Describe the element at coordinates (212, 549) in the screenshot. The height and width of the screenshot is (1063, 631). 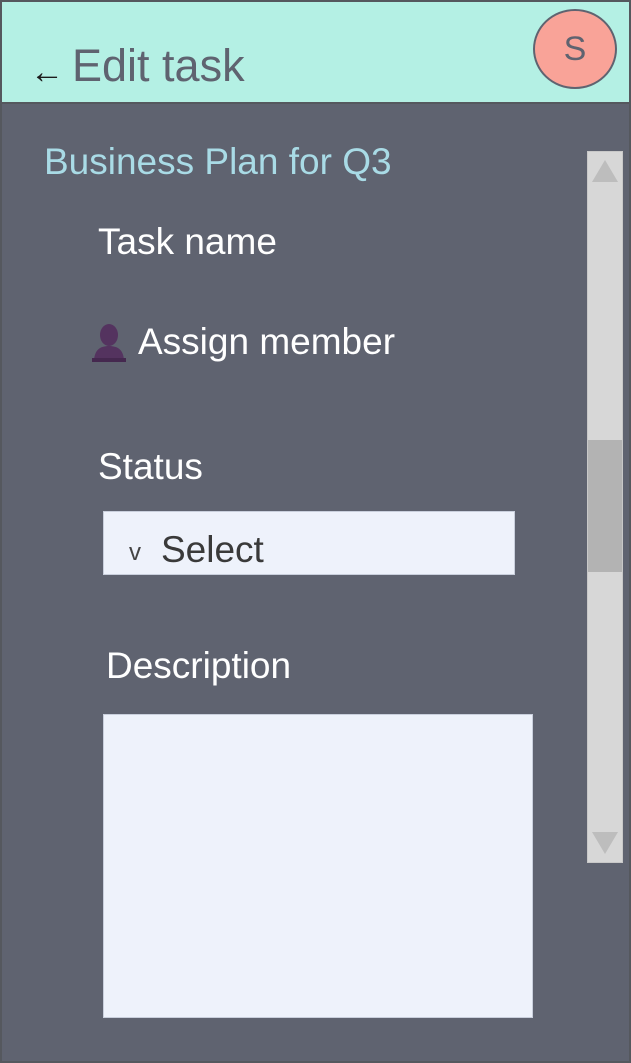
I see `status-select-value: Select` at that location.